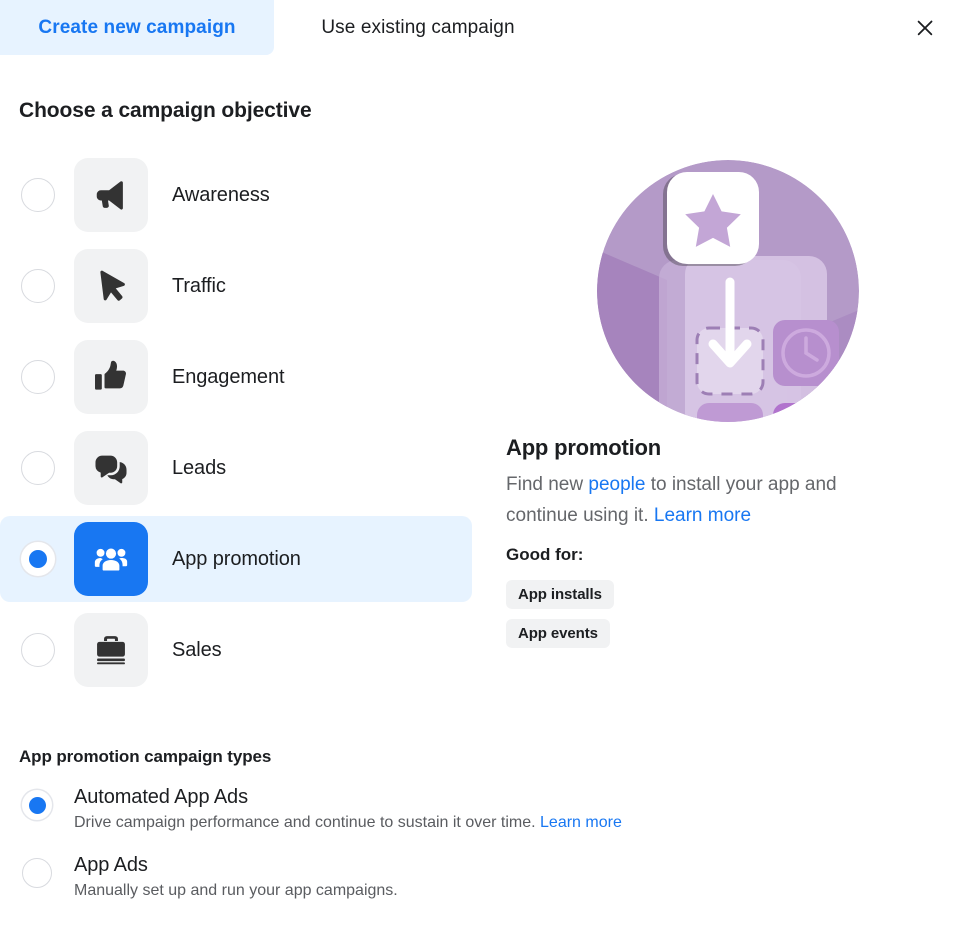 The width and height of the screenshot is (960, 946). I want to click on icon-tile-leads, so click(111, 468).